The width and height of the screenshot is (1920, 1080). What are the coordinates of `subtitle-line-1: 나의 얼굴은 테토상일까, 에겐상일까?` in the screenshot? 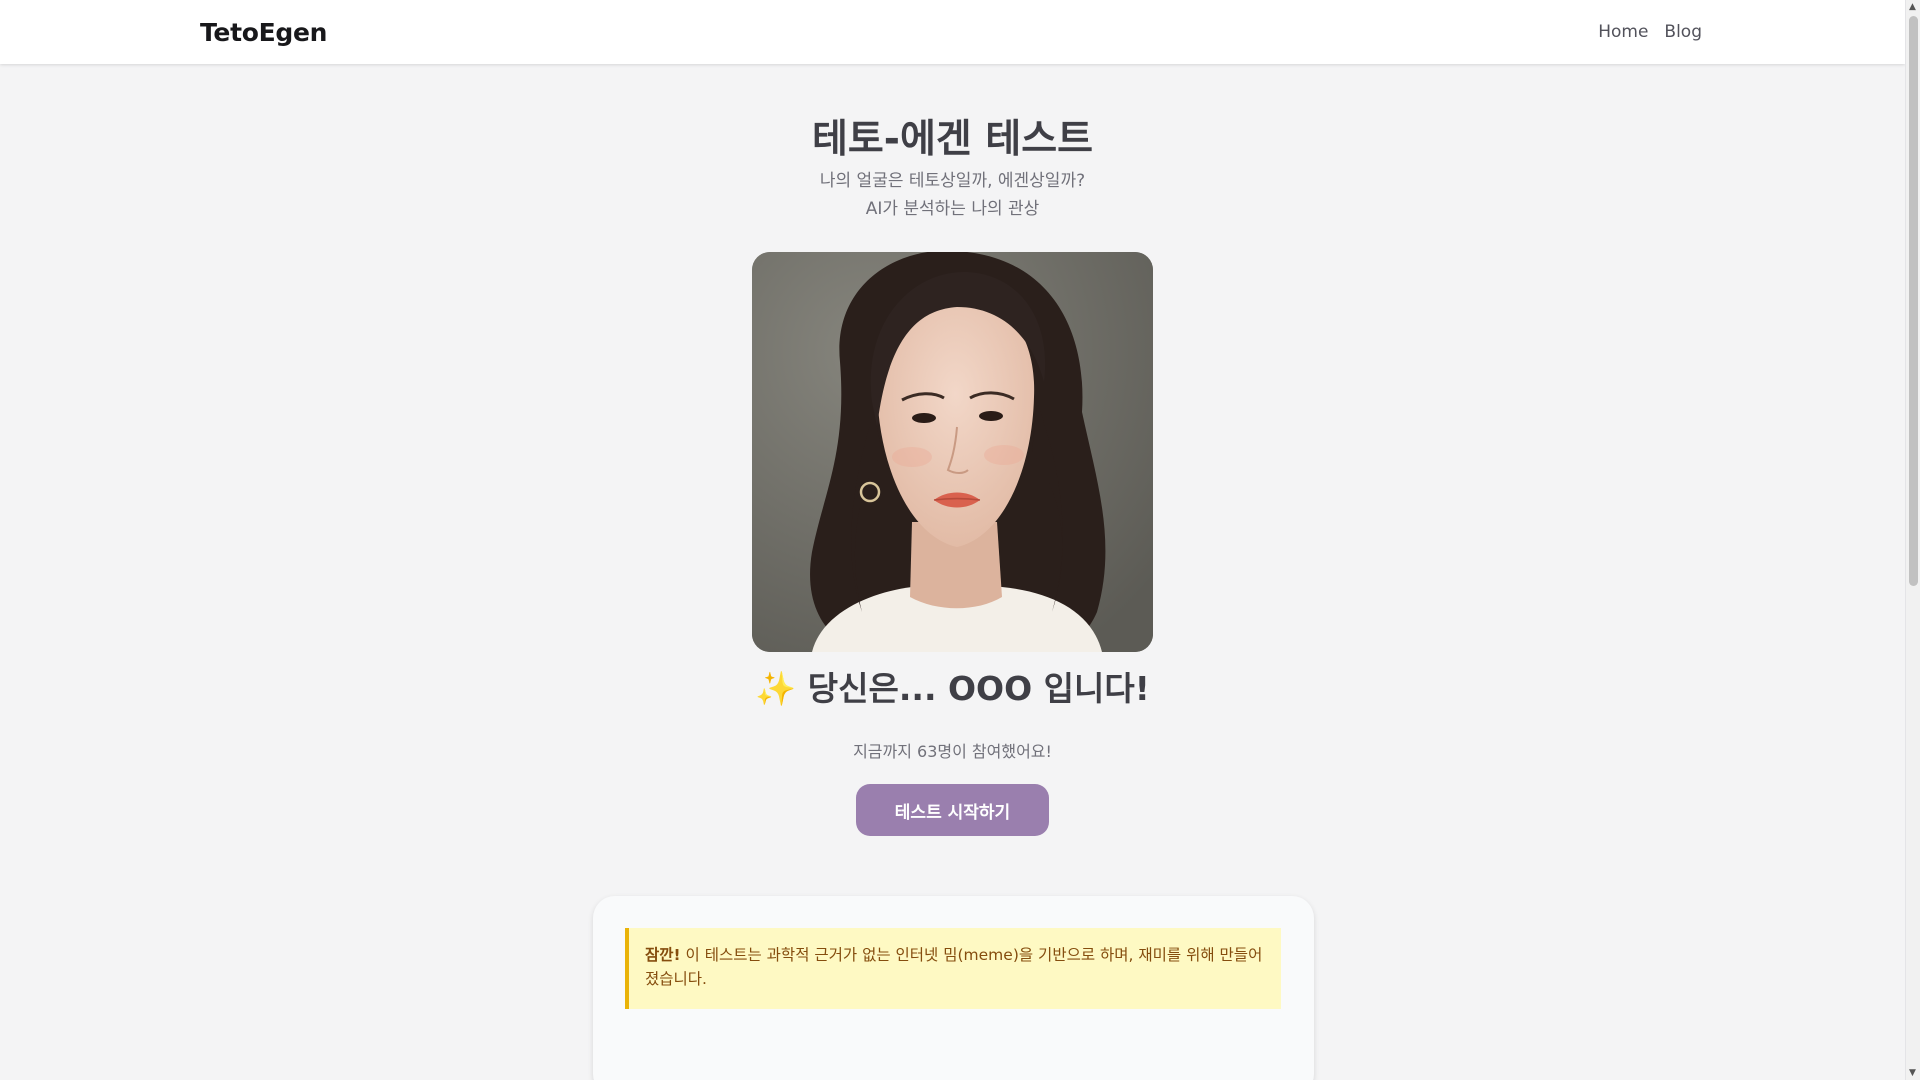 It's located at (952, 181).